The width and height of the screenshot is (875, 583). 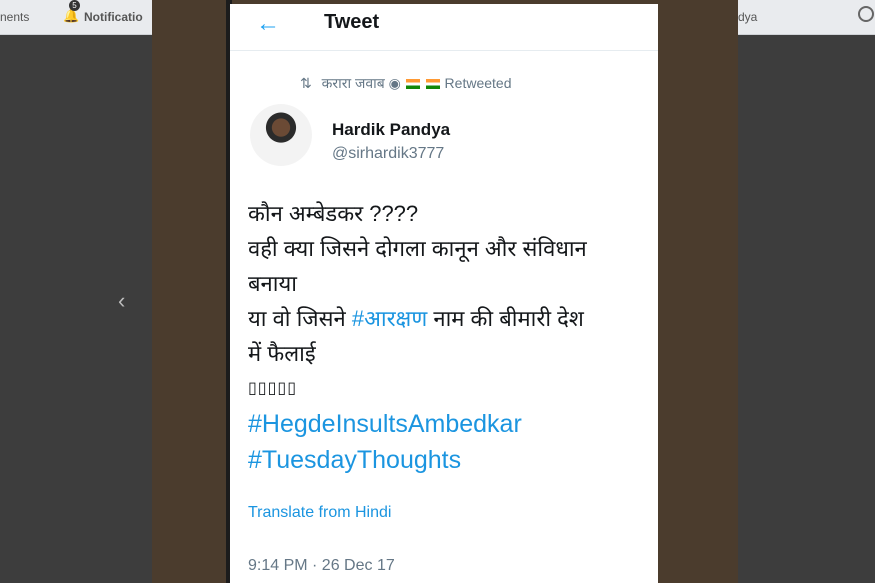 What do you see at coordinates (300, 318) in the screenshot?
I see `tweet-text-segment: या वो जिसने` at bounding box center [300, 318].